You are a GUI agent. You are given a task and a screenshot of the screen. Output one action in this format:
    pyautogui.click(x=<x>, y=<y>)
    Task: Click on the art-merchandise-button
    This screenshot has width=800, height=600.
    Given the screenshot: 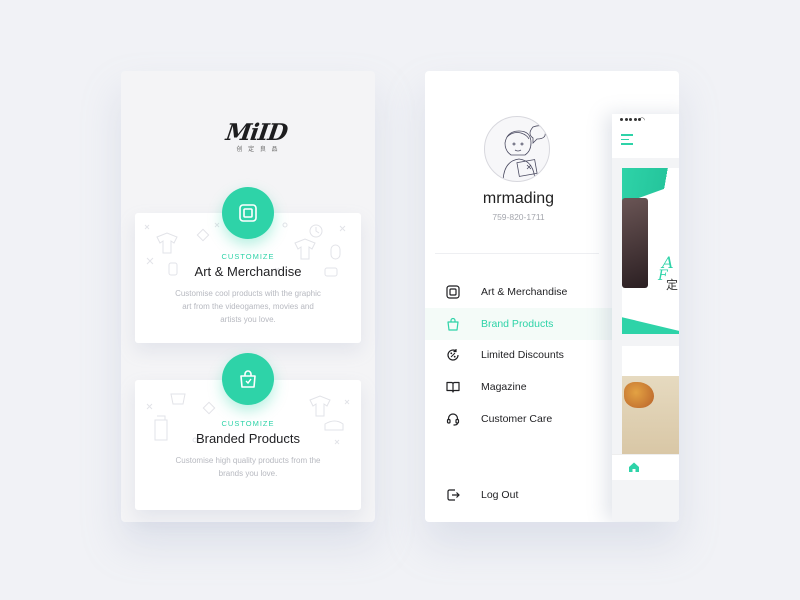 What is the action you would take?
    pyautogui.click(x=248, y=213)
    